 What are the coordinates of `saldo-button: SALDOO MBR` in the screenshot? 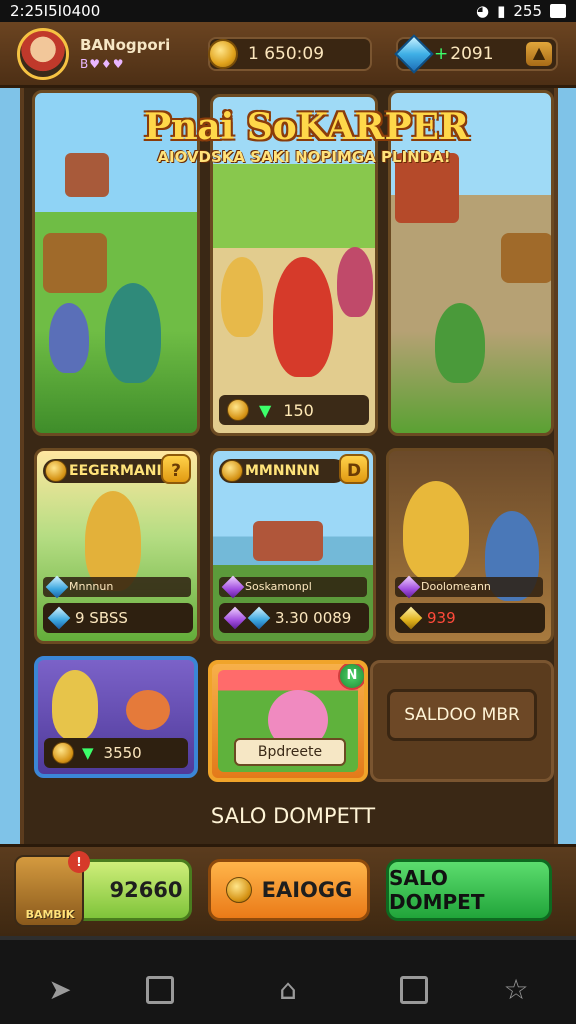 It's located at (462, 715).